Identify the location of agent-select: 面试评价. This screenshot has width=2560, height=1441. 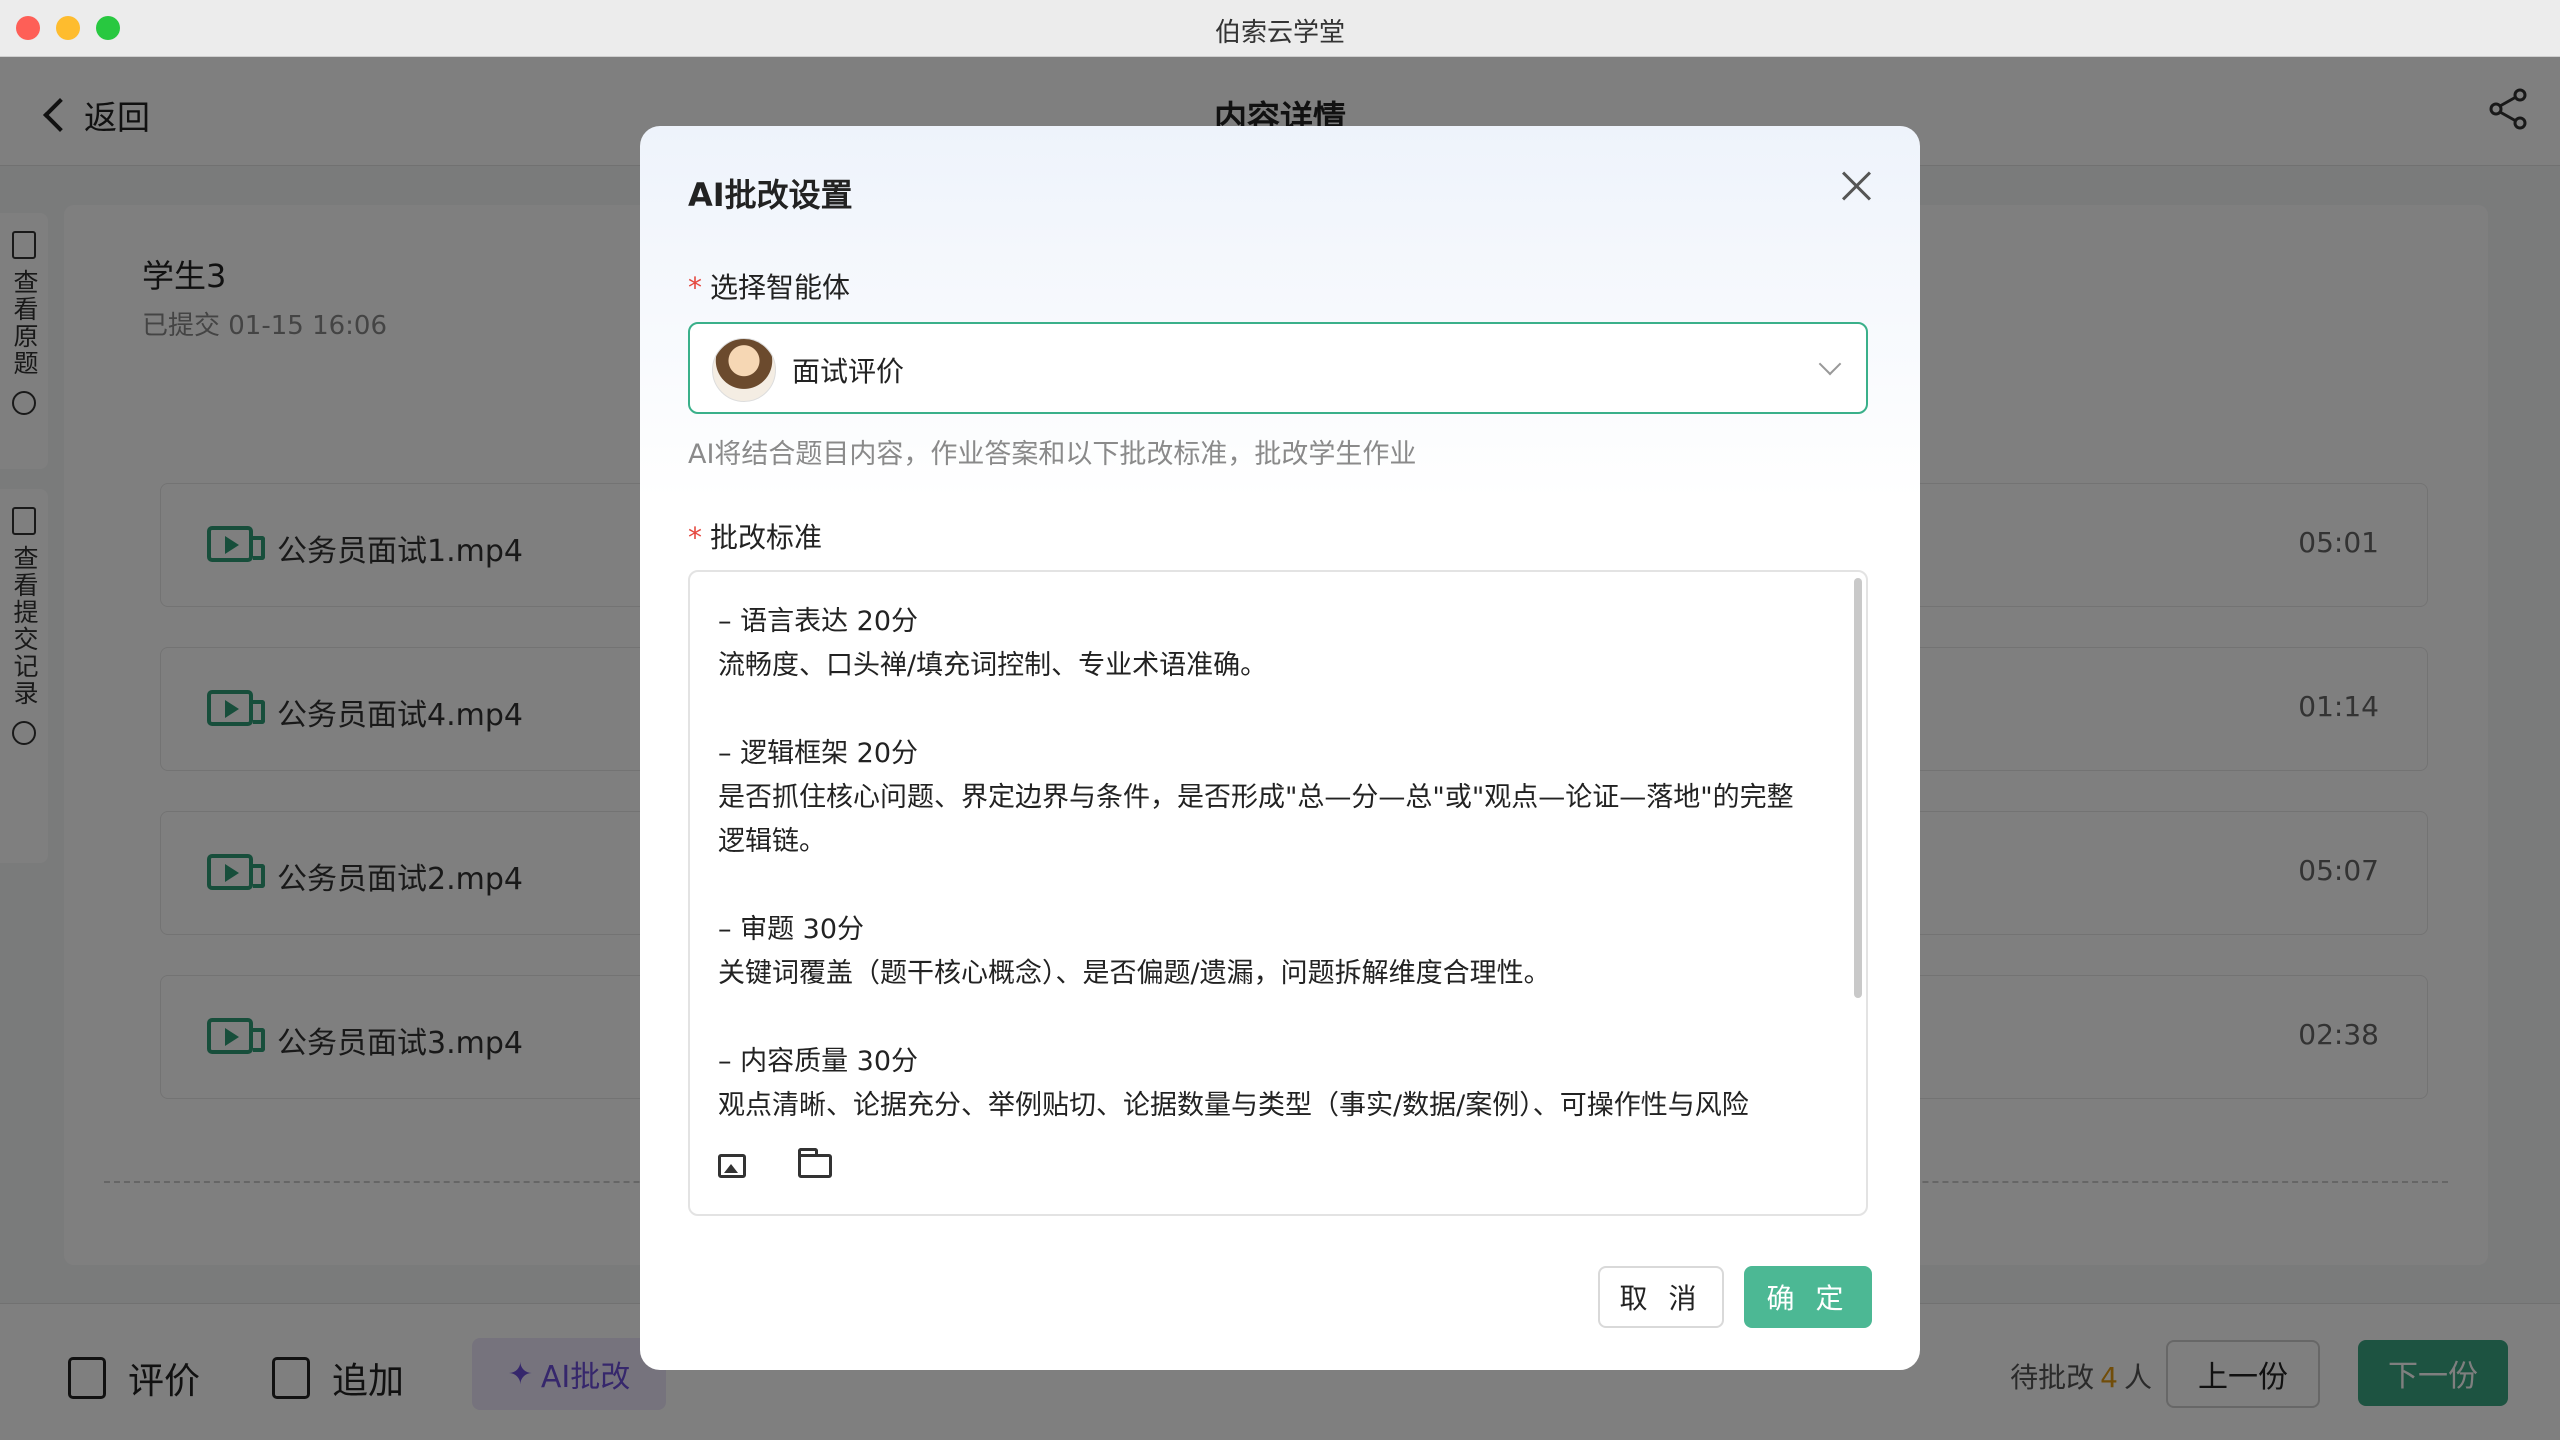
(1278, 368).